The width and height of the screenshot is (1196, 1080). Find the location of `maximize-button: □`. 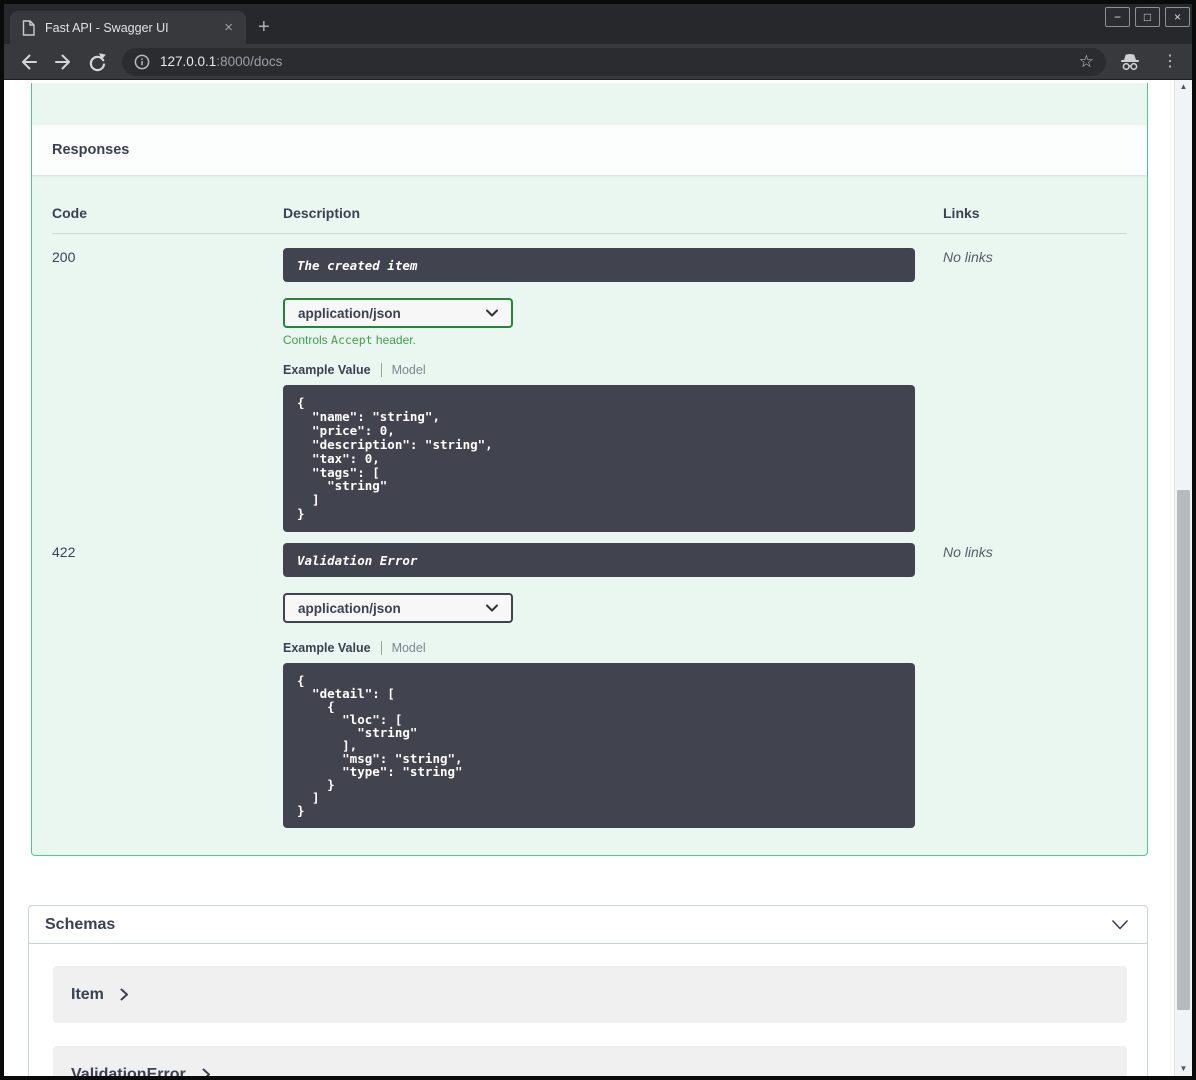

maximize-button: □ is located at coordinates (1147, 17).